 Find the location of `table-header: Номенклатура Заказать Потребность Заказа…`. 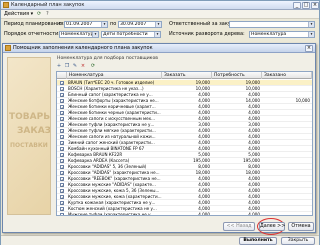

table-header: Номенклатура Заказать Потребность Заказа… is located at coordinates (184, 75).